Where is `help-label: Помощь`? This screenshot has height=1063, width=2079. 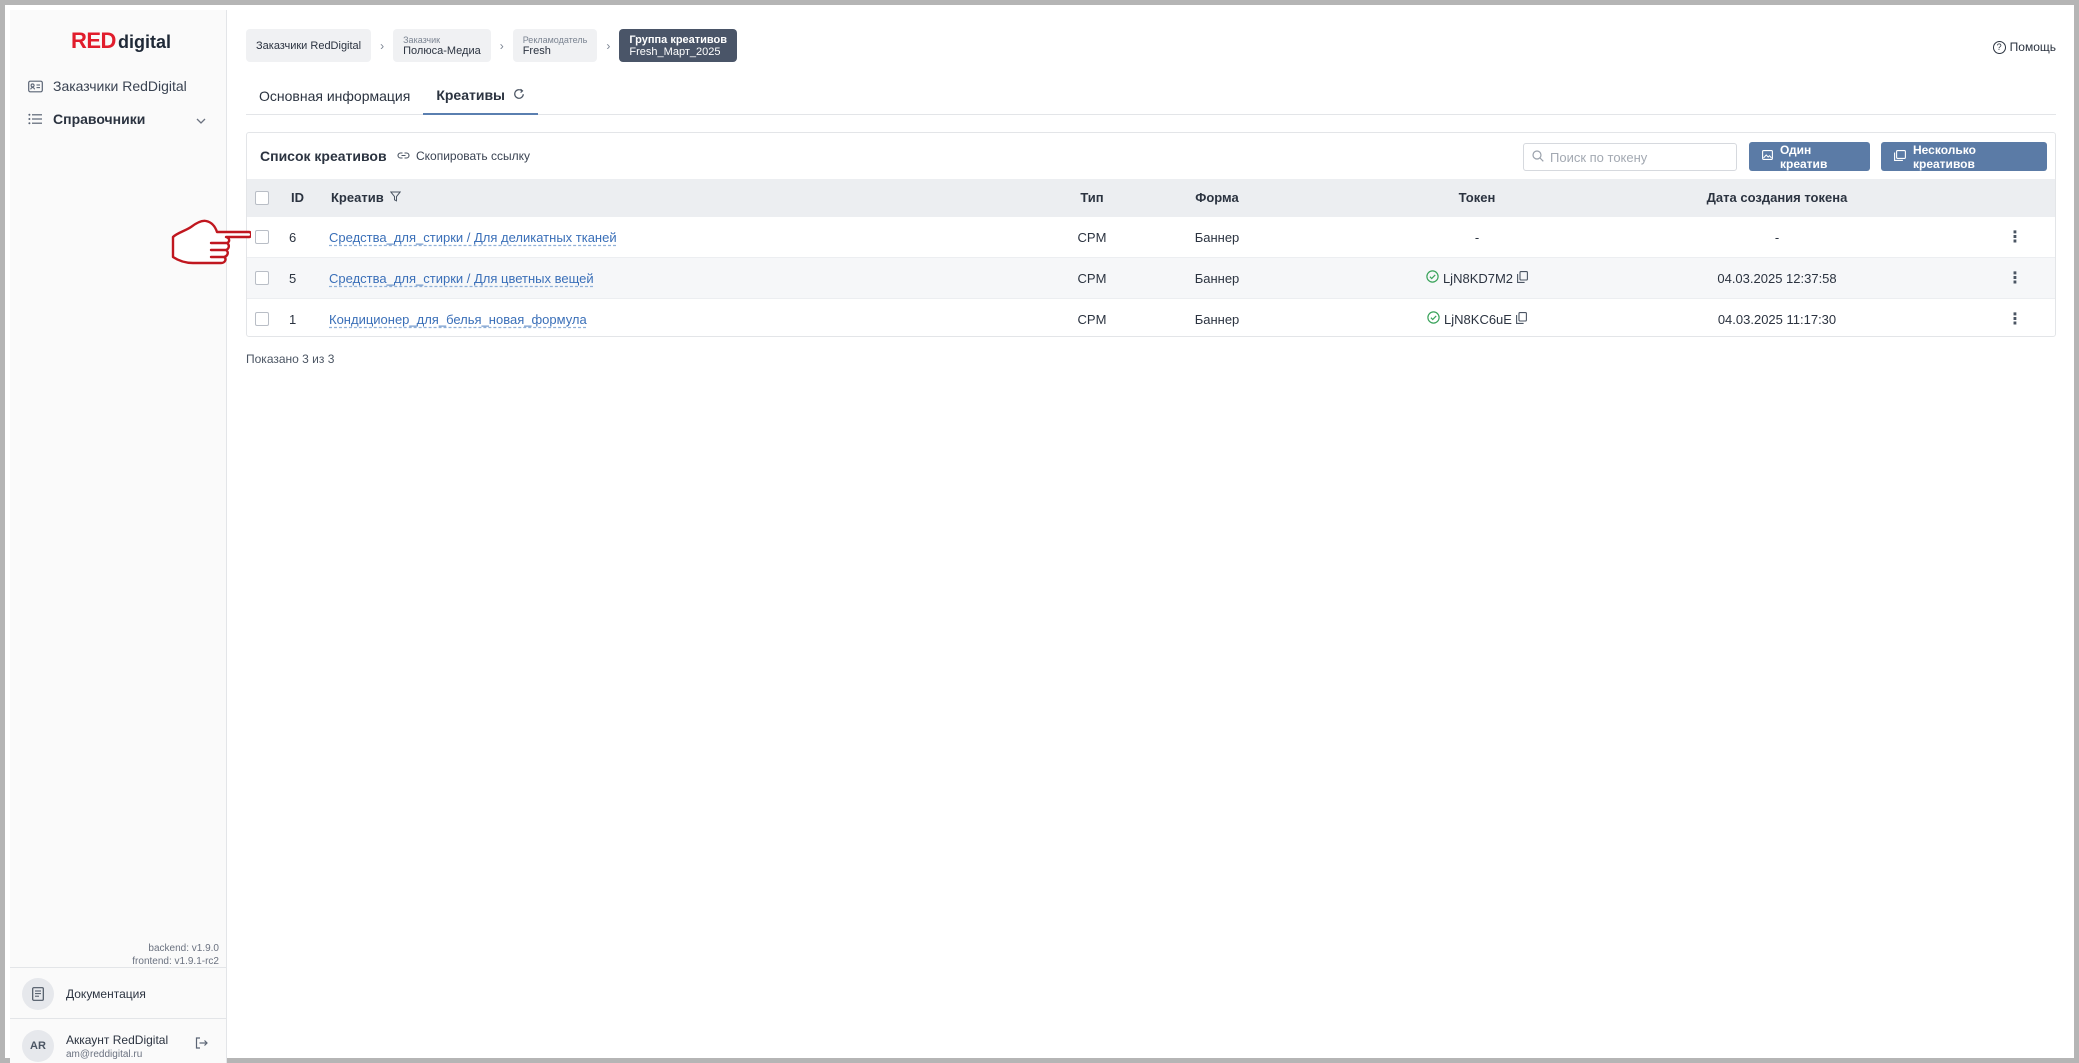 help-label: Помощь is located at coordinates (2032, 47).